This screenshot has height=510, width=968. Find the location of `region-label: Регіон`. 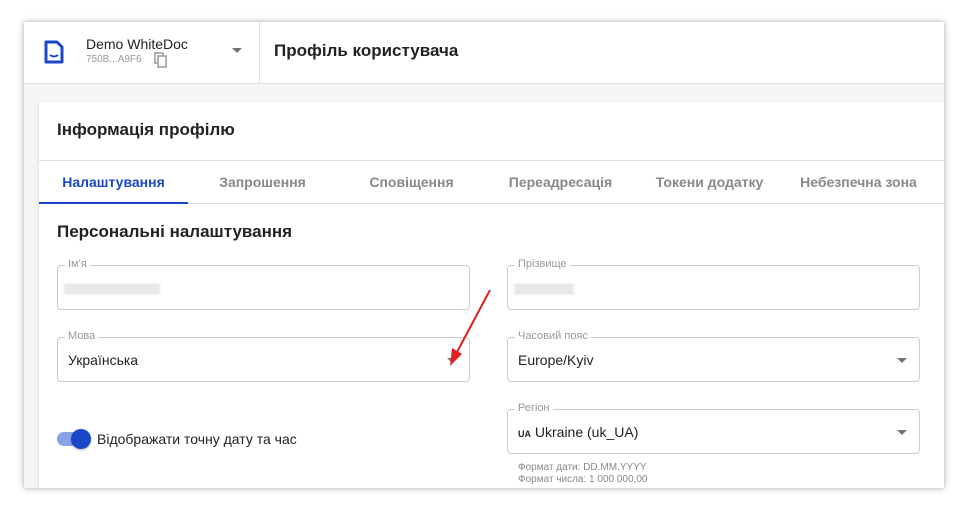

region-label: Регіон is located at coordinates (534, 408).